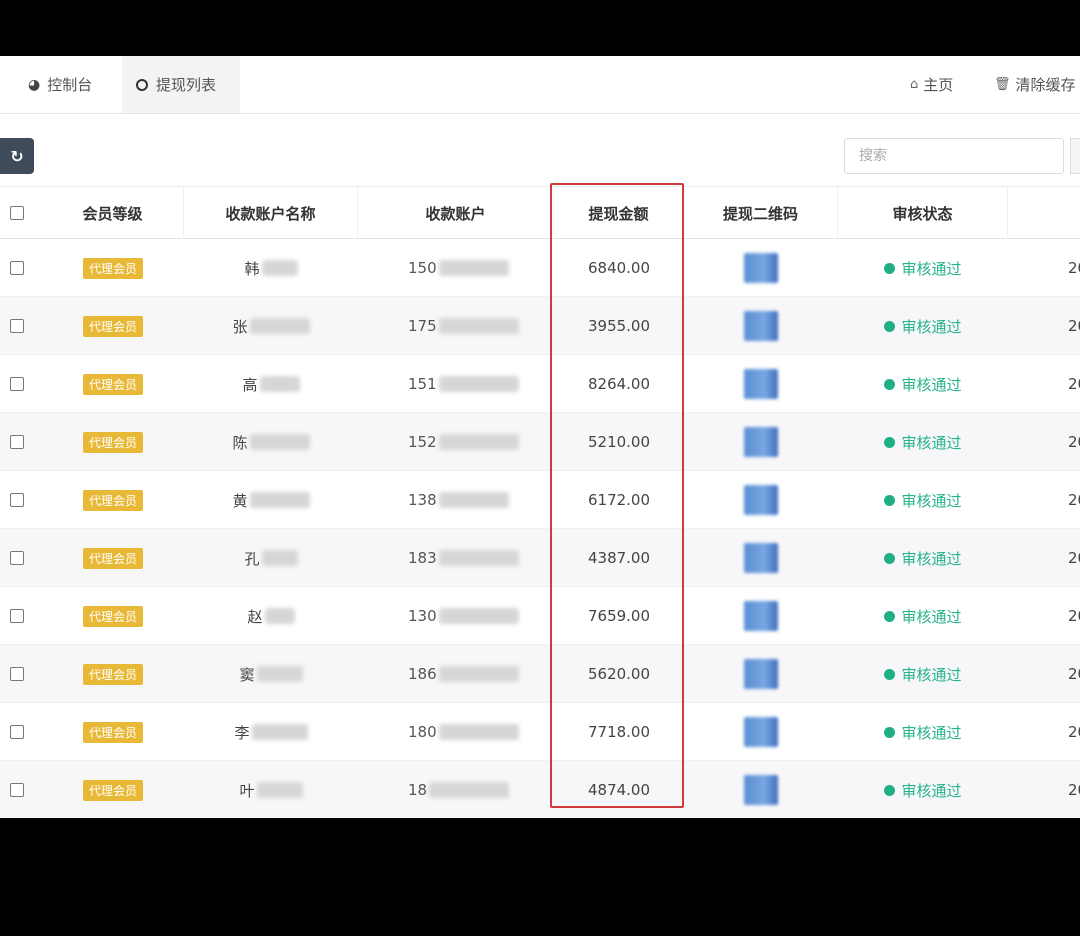 The image size is (1080, 936). Describe the element at coordinates (17, 156) in the screenshot. I see `refresh-button: ↻` at that location.